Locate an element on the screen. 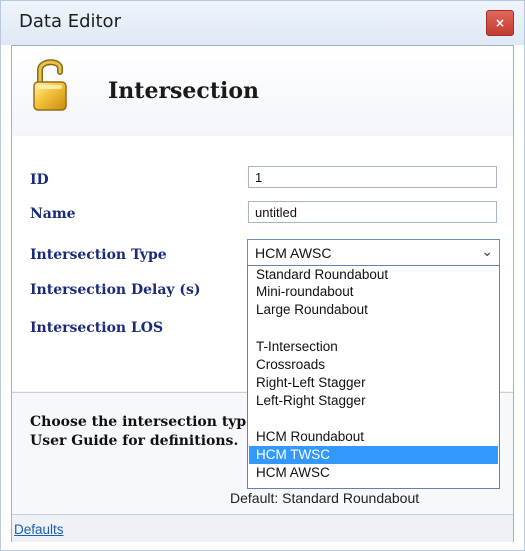 This screenshot has width=525, height=551. footer-bar: Defaults is located at coordinates (262, 528).